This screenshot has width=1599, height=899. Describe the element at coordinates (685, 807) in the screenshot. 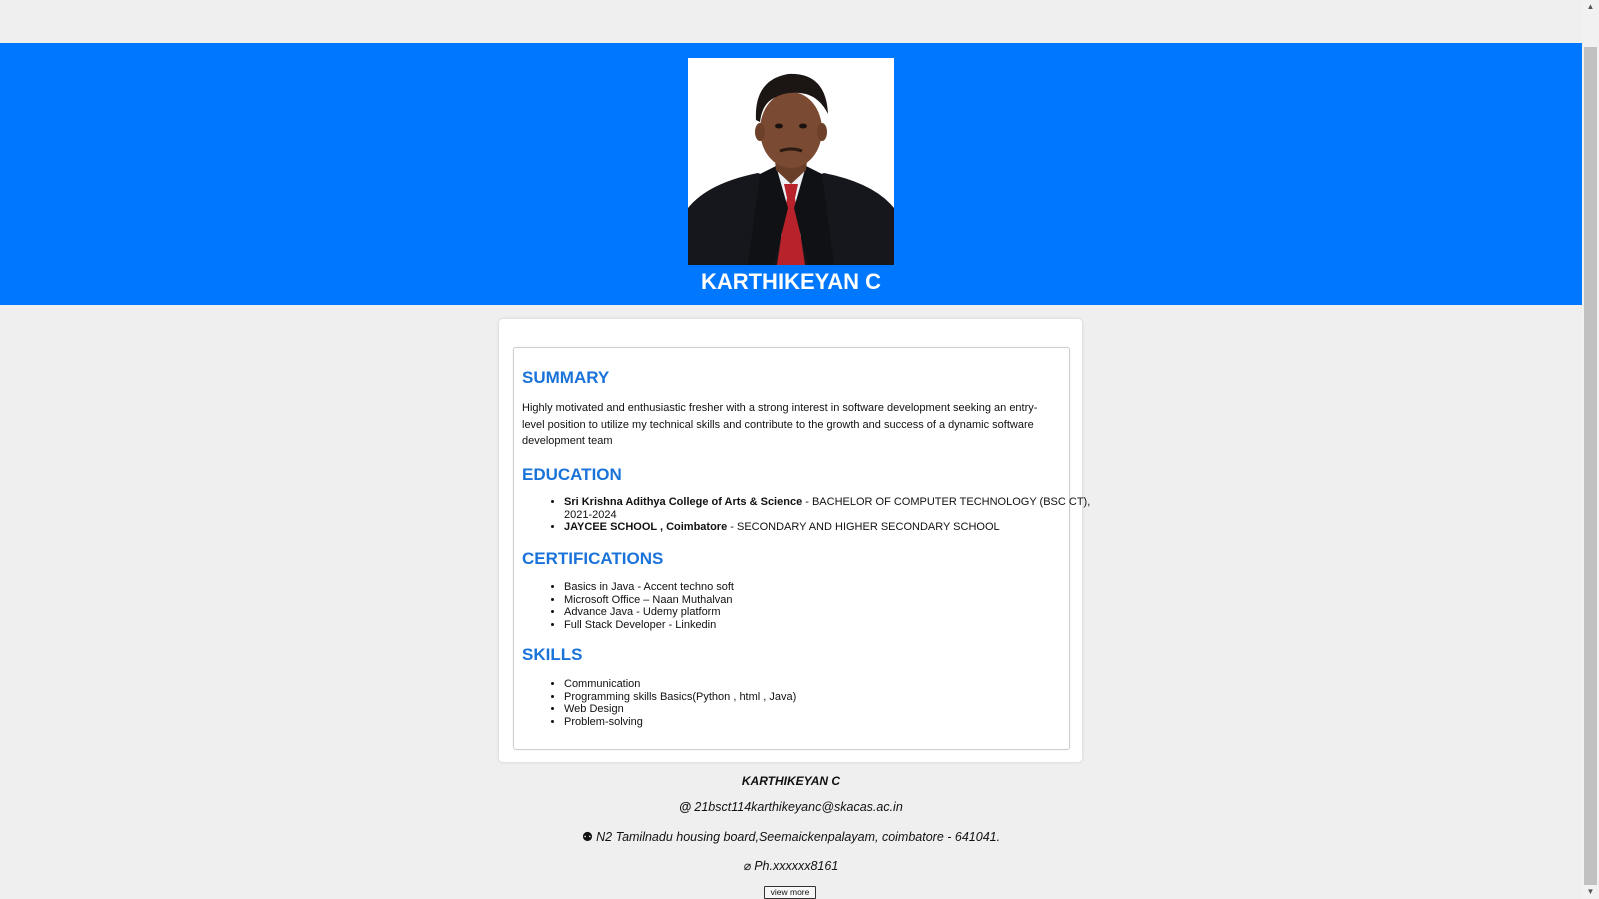

I see `email-icon: @` at that location.